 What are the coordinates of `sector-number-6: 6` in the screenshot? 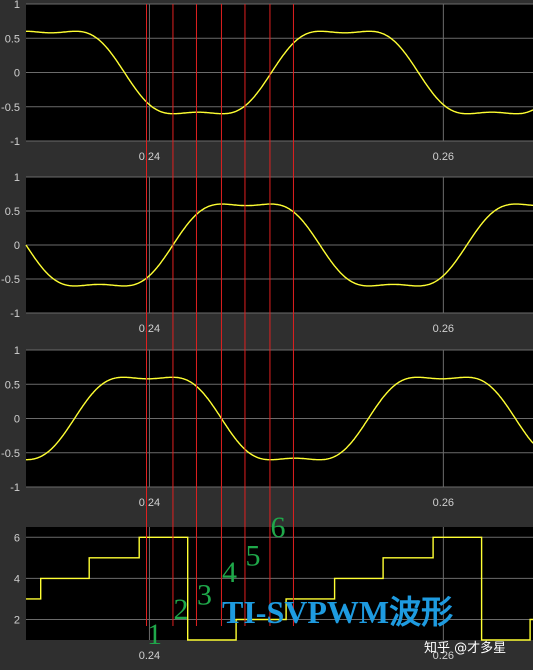 It's located at (277, 527).